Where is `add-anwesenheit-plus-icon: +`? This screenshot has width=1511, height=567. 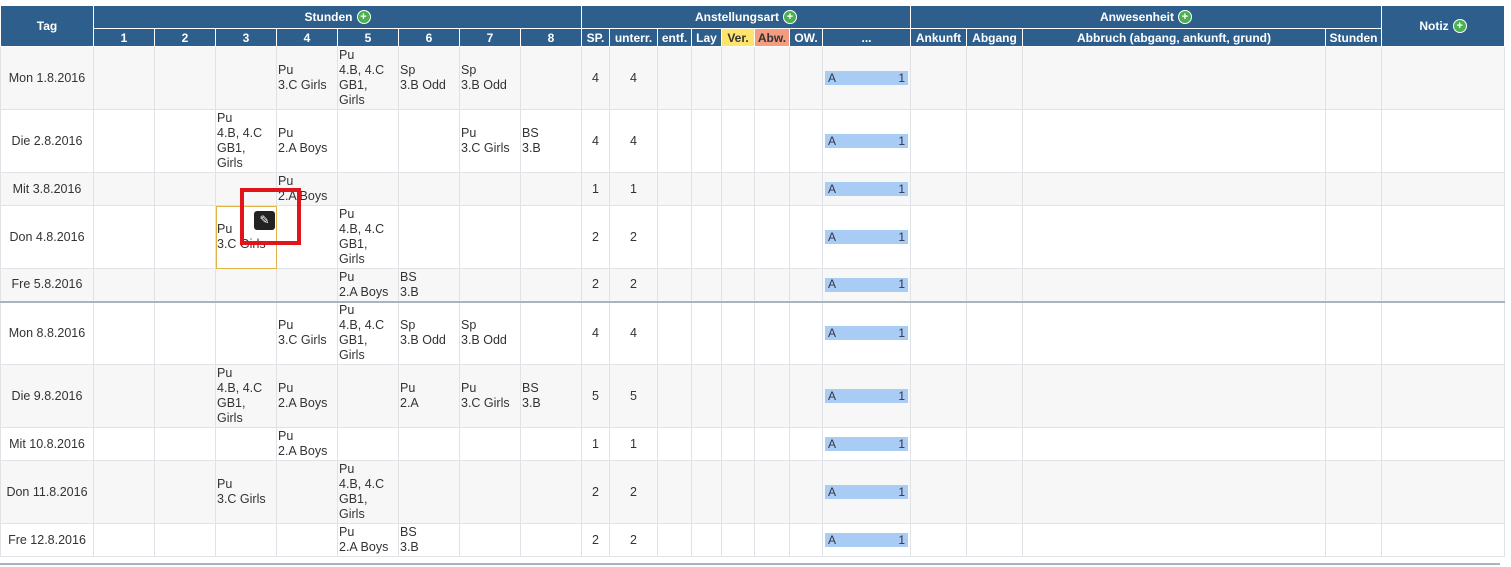
add-anwesenheit-plus-icon: + is located at coordinates (1185, 17).